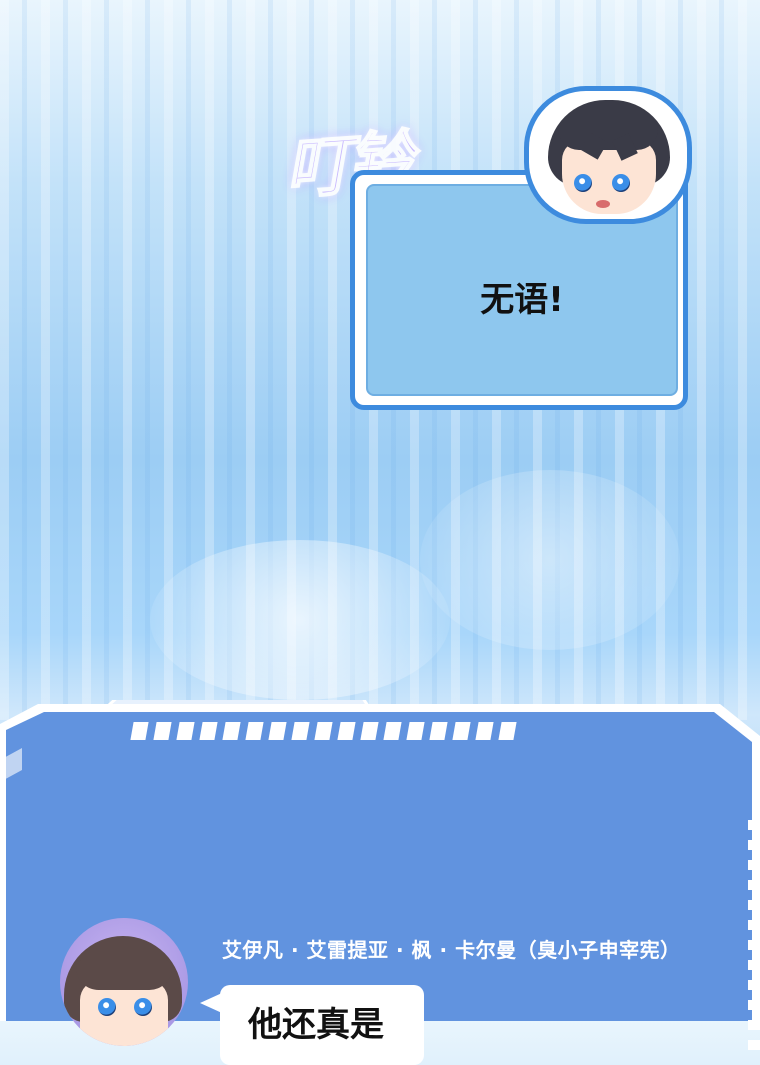 This screenshot has height=1065, width=760. What do you see at coordinates (754, 935) in the screenshot?
I see `hud-side-dashes` at bounding box center [754, 935].